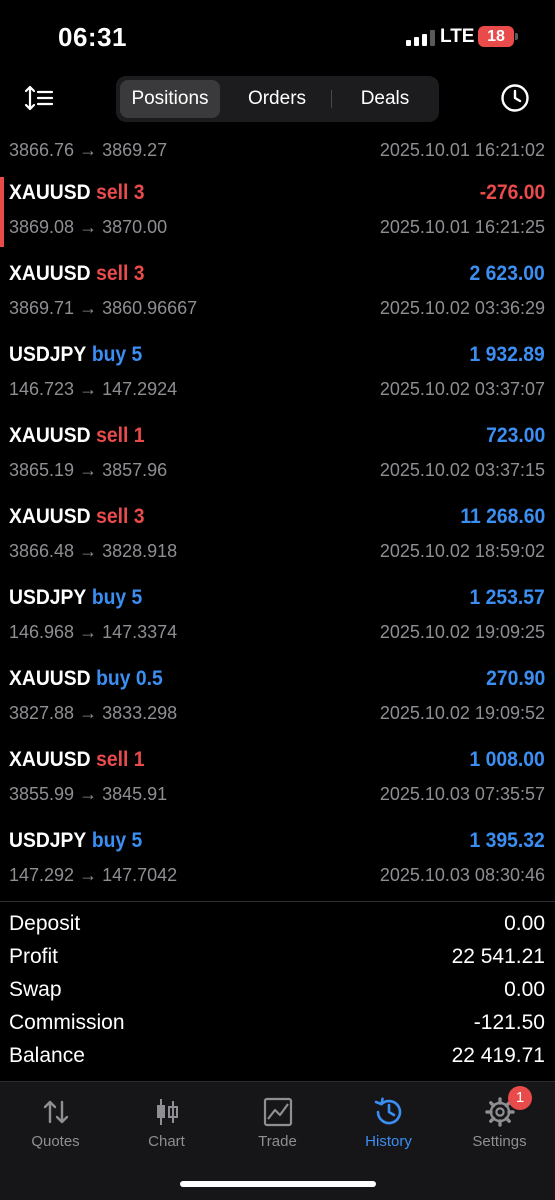 This screenshot has width=555, height=1200. What do you see at coordinates (462, 308) in the screenshot?
I see `deal-datetime: 2025.10.02 03:36:29` at bounding box center [462, 308].